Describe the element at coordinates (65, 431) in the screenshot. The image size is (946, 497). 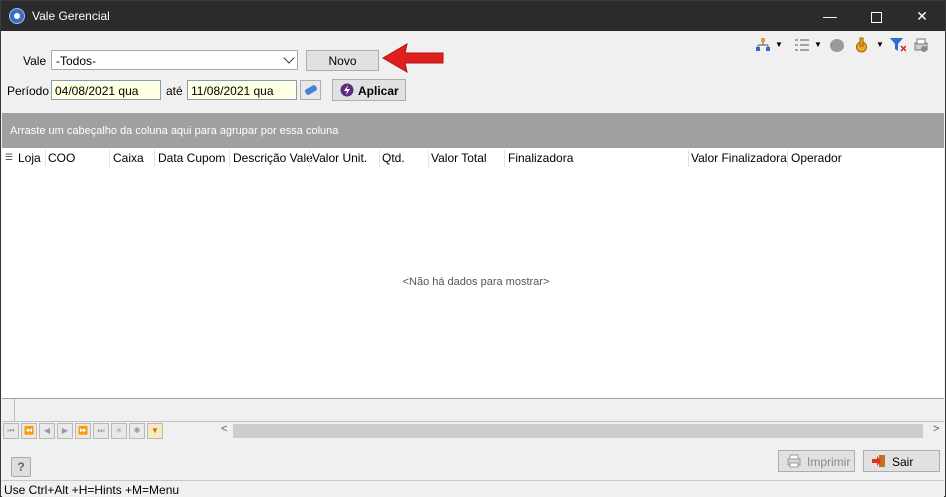
I see `next-record-icon: ▶` at that location.